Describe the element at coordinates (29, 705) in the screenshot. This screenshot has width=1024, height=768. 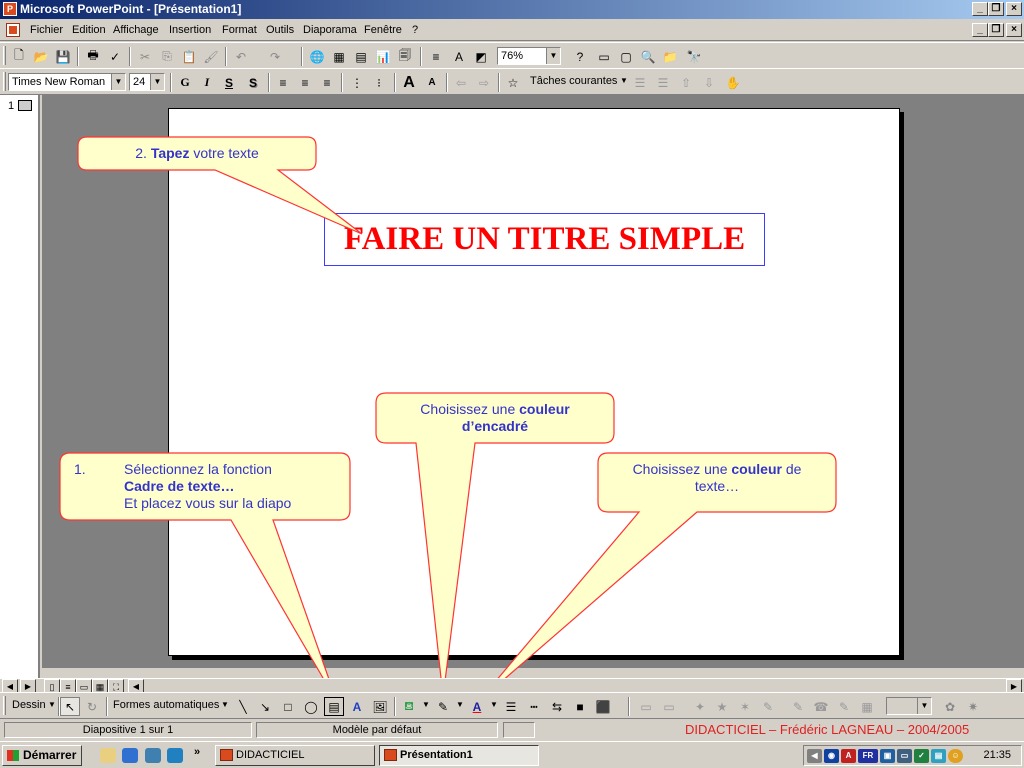
I see `draw-menu: Dessin` at that location.